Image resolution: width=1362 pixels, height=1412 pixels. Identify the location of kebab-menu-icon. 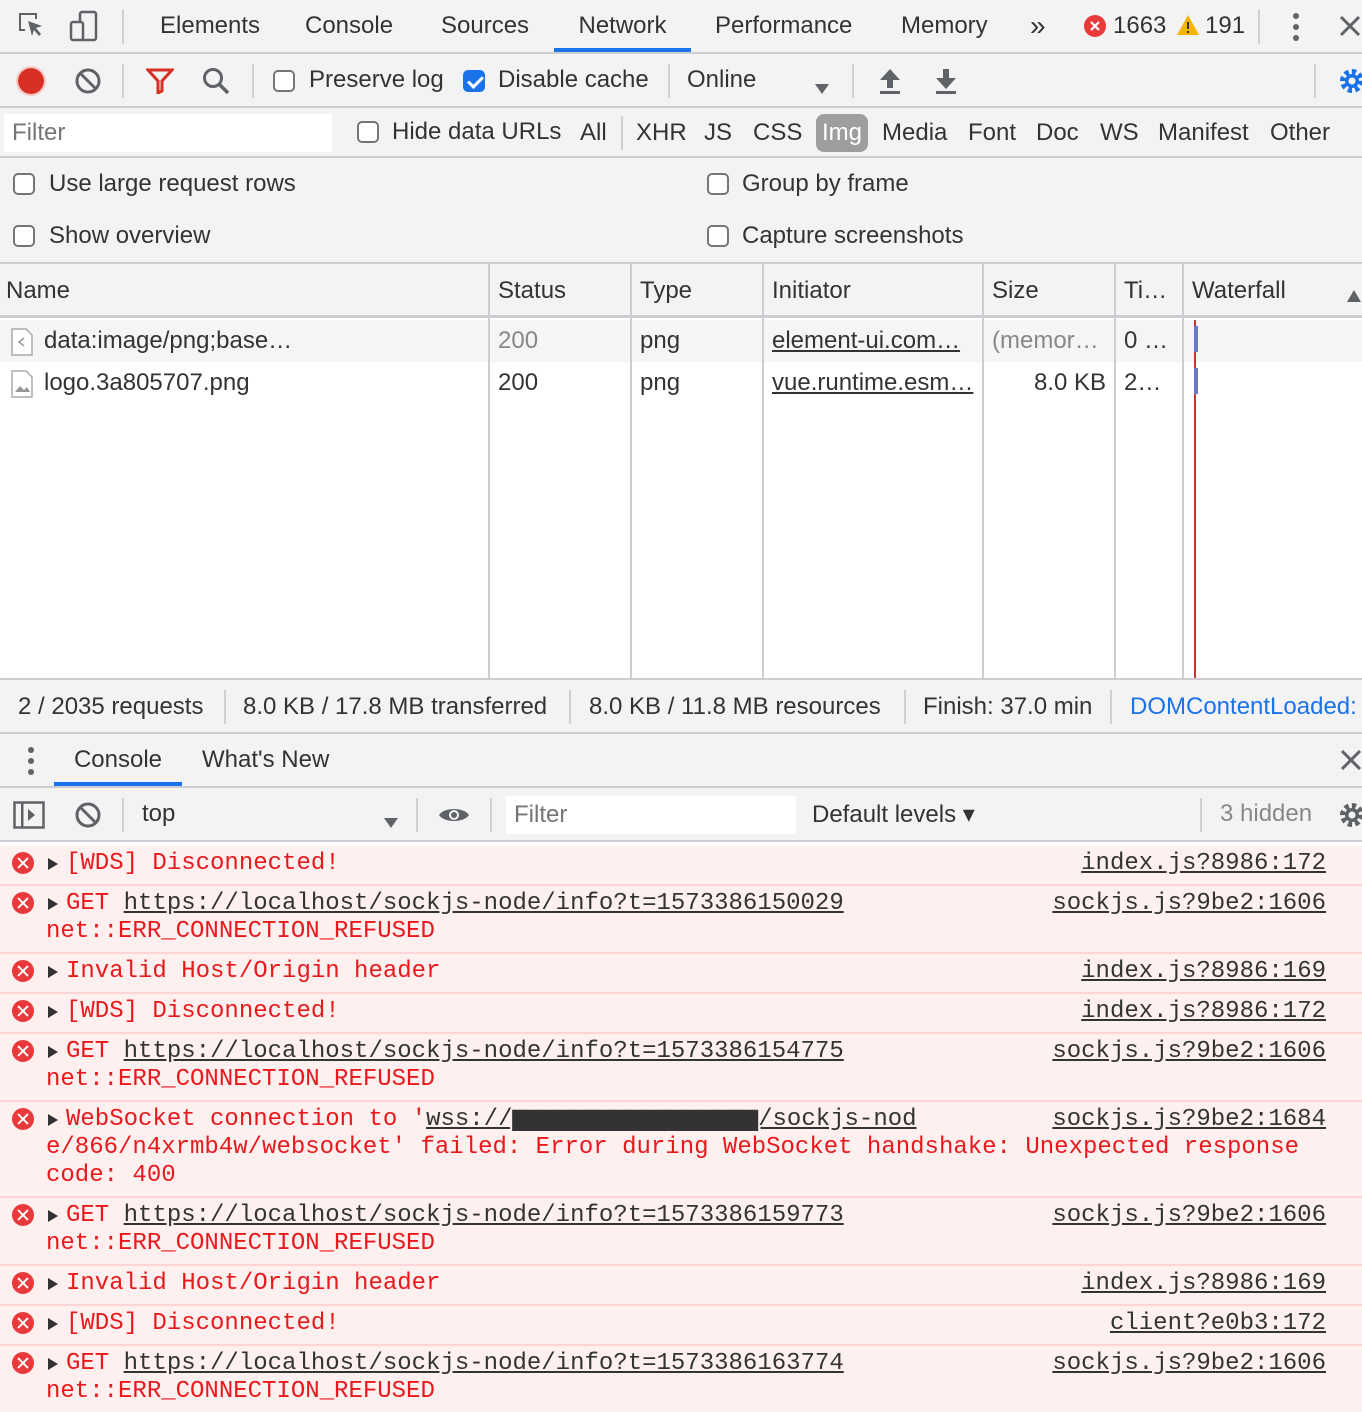
(1296, 30).